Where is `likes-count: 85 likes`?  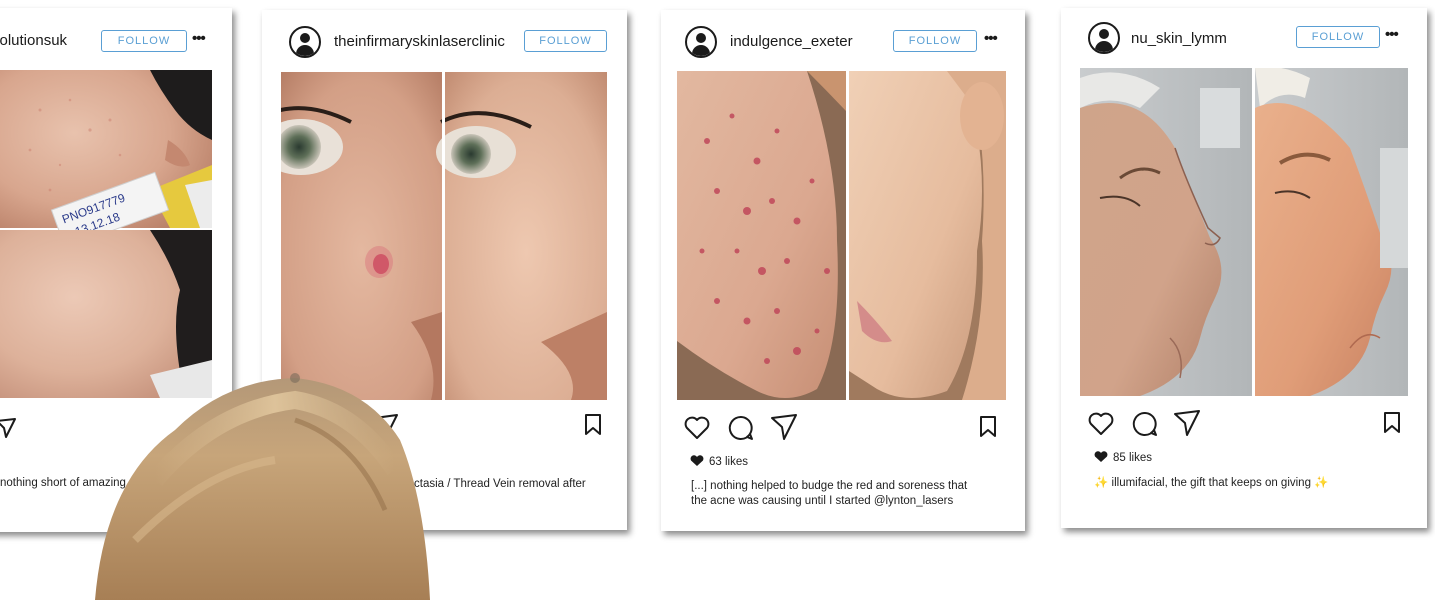
likes-count: 85 likes is located at coordinates (1132, 458).